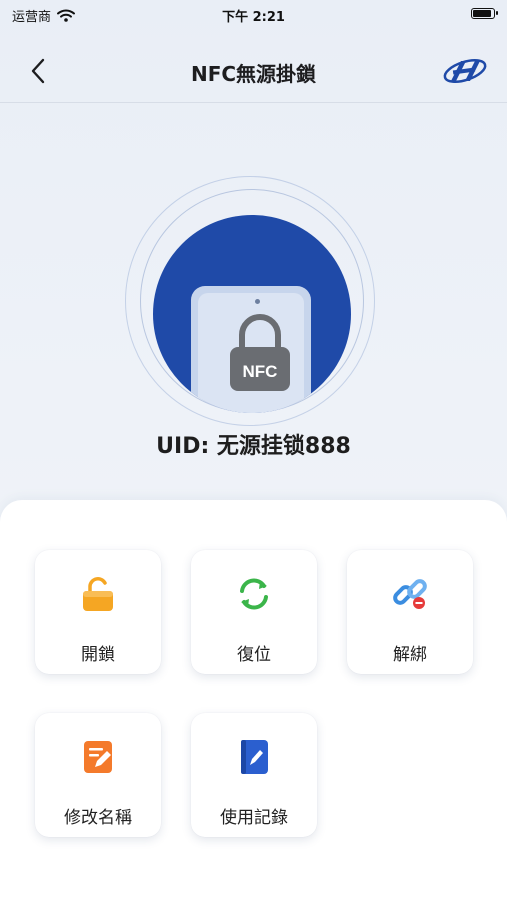  I want to click on unbind-button: 解綁, so click(410, 612).